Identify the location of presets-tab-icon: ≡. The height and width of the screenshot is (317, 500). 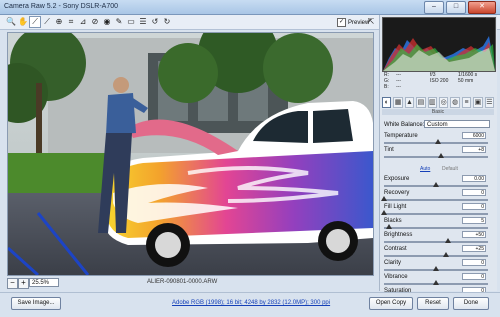
(466, 102).